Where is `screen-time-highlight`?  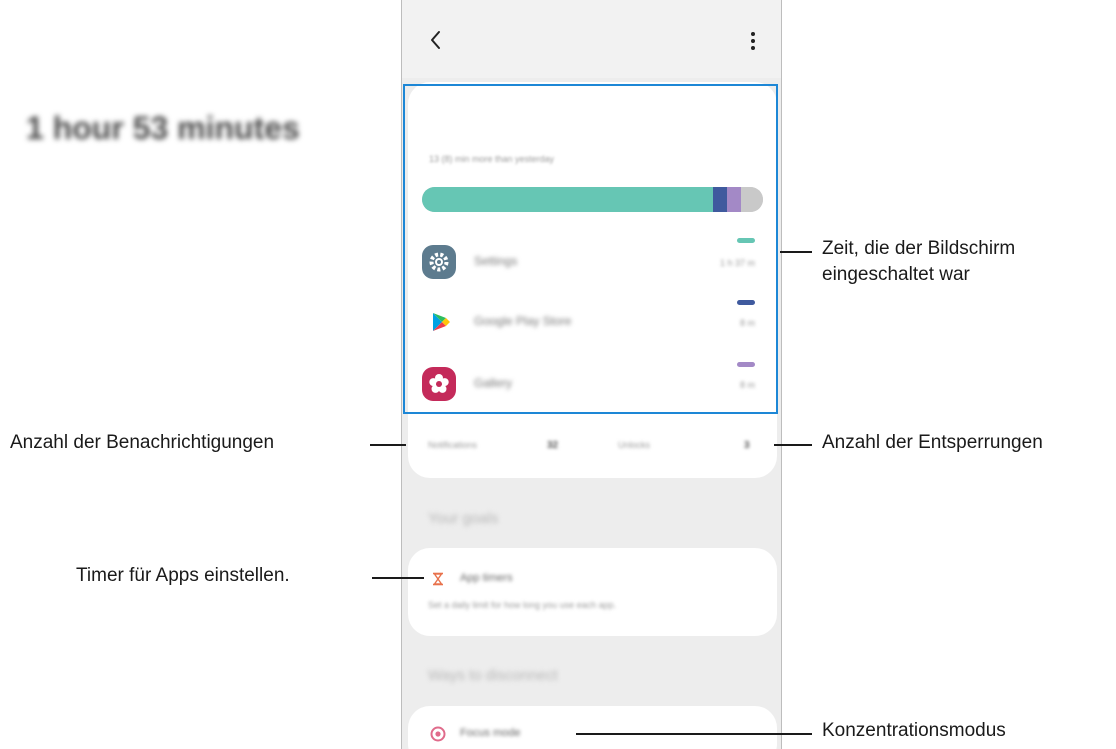 screen-time-highlight is located at coordinates (590, 249).